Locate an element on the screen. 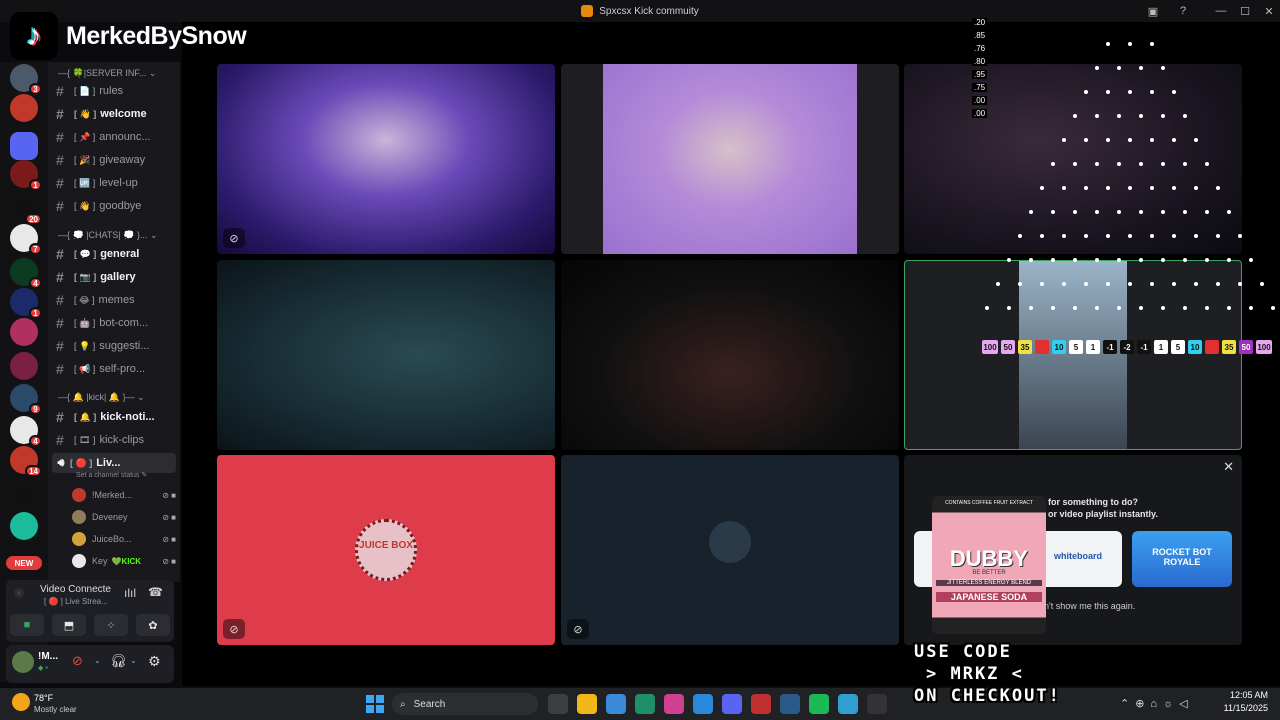 The height and width of the screenshot is (720, 1280). channel-levelup: # [ 🆙 ] level-up is located at coordinates (116, 183).